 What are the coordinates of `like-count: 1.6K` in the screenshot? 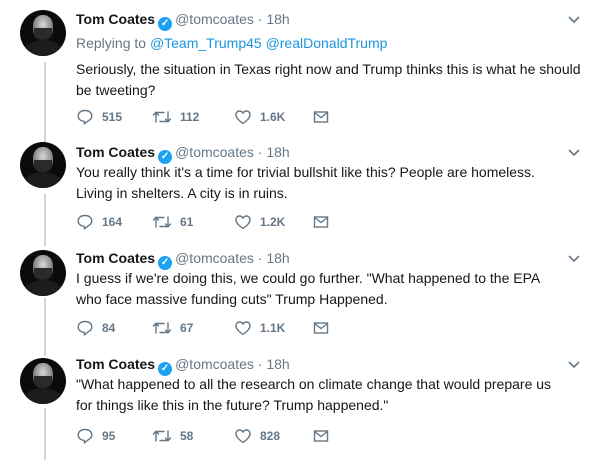 It's located at (273, 117).